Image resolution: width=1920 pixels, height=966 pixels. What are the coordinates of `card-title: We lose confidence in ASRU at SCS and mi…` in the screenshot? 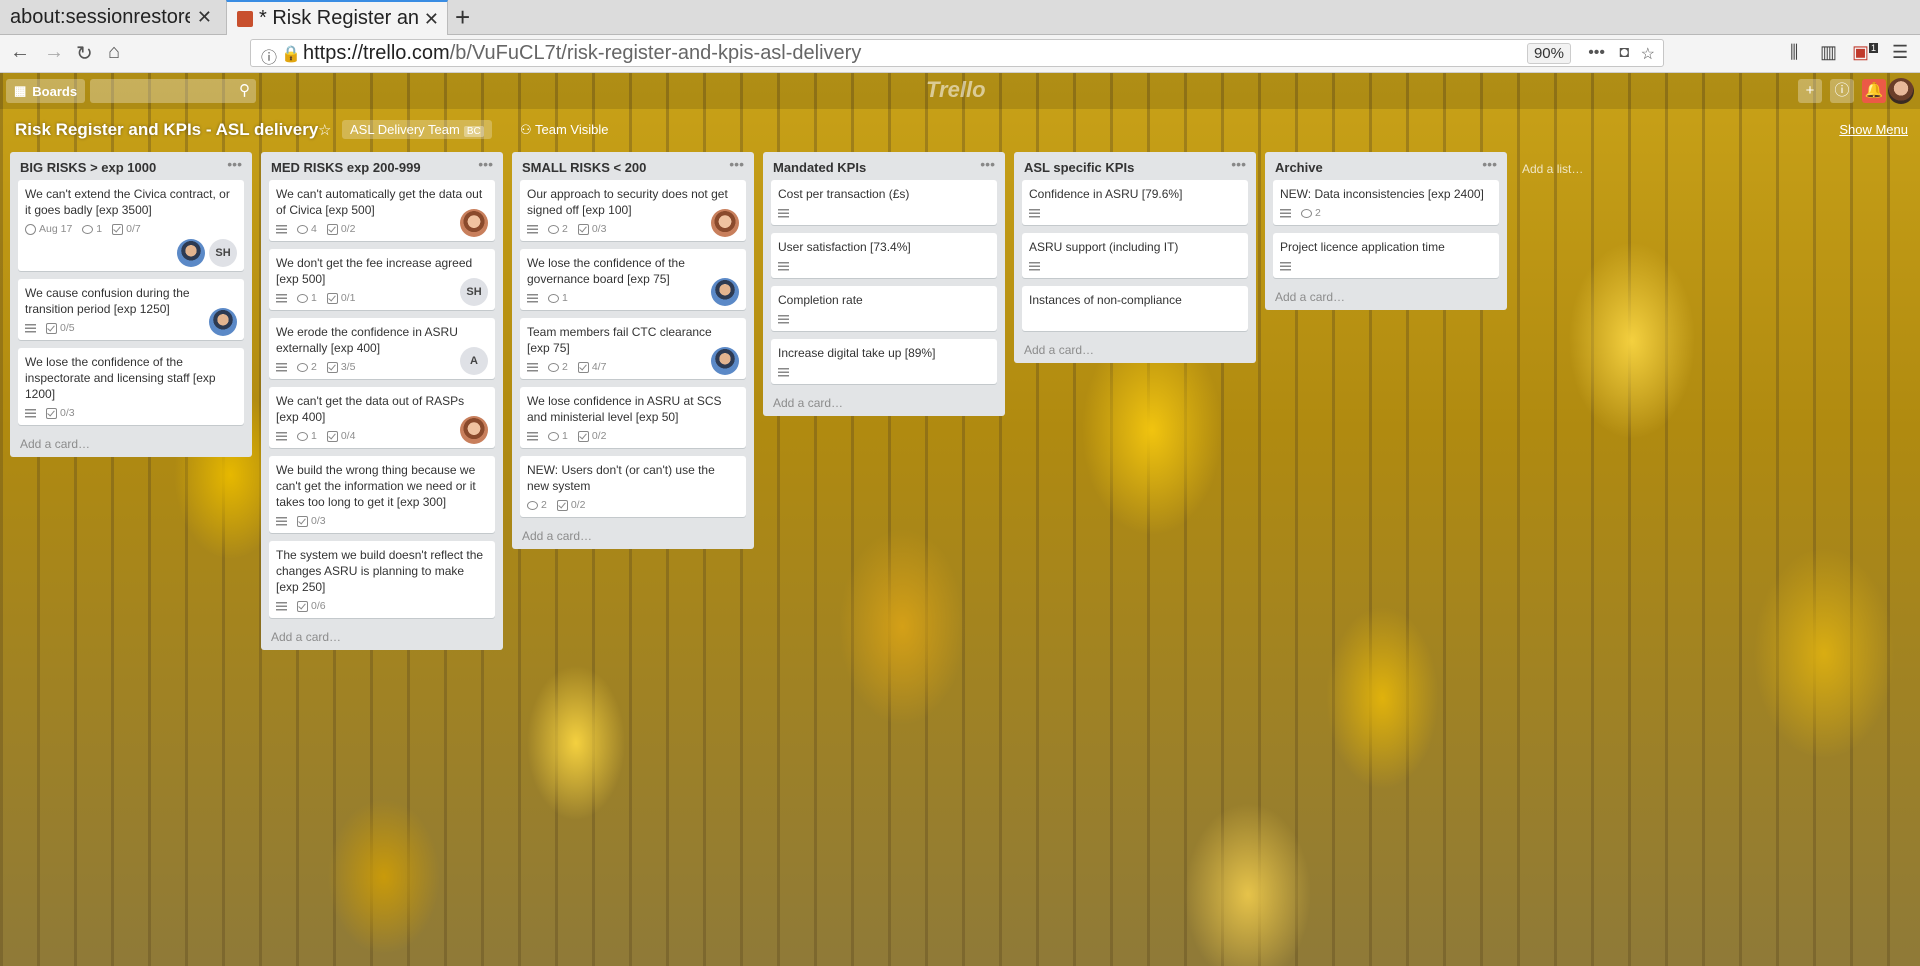 It's located at (624, 409).